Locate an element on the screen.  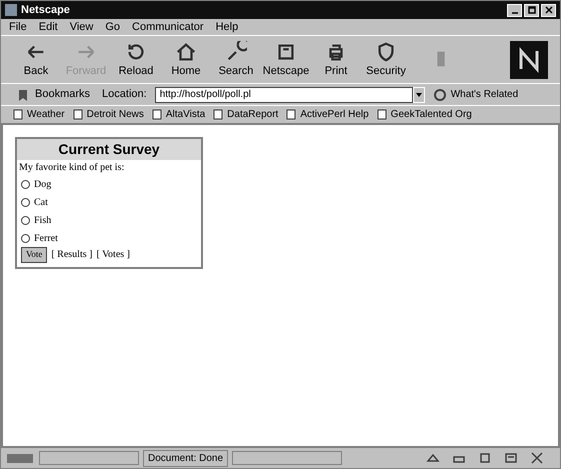
maximize-button is located at coordinates (531, 10).